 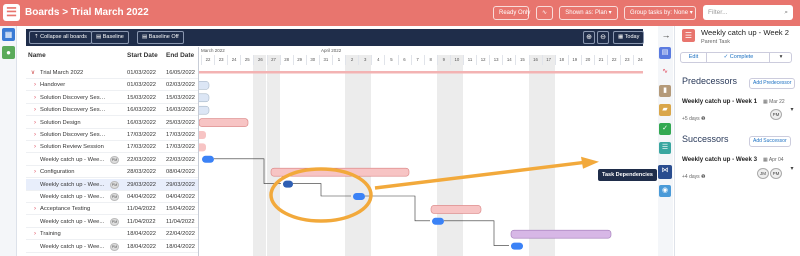 I want to click on add-successor-button: Add Successor, so click(x=770, y=141).